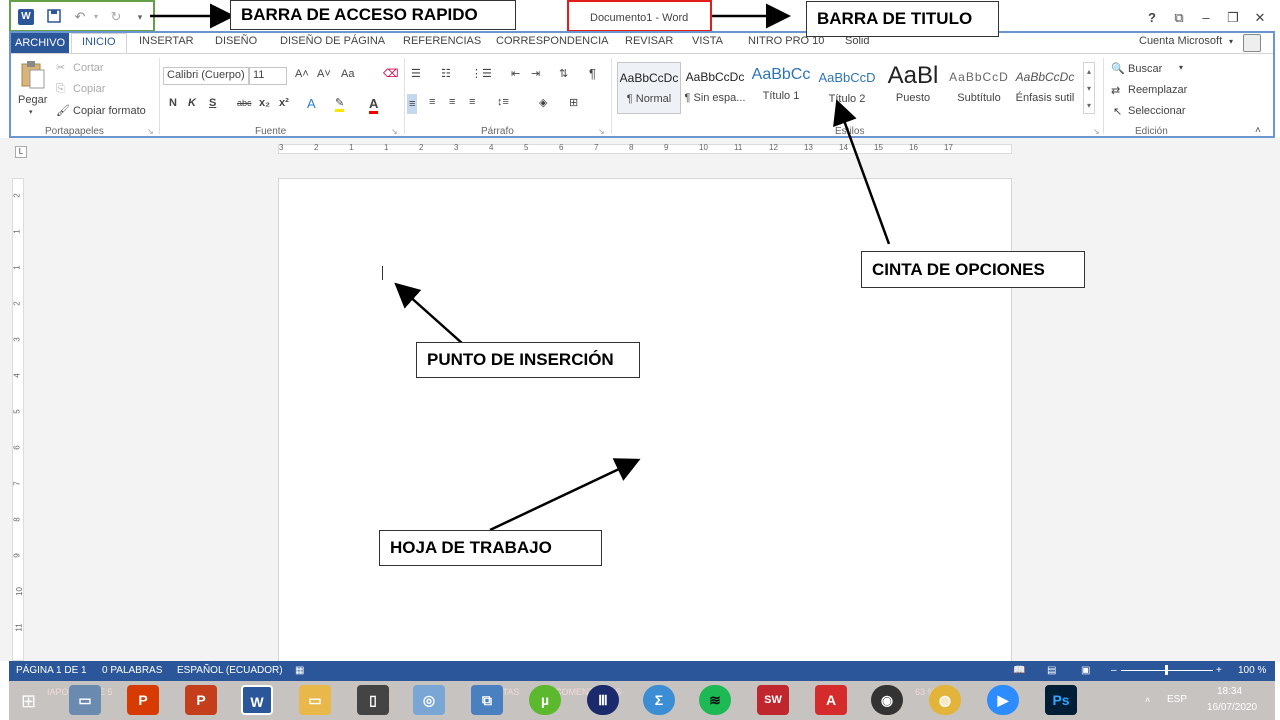 Image resolution: width=1280 pixels, height=720 pixels. What do you see at coordinates (429, 313) in the screenshot?
I see `insertion-arrow` at bounding box center [429, 313].